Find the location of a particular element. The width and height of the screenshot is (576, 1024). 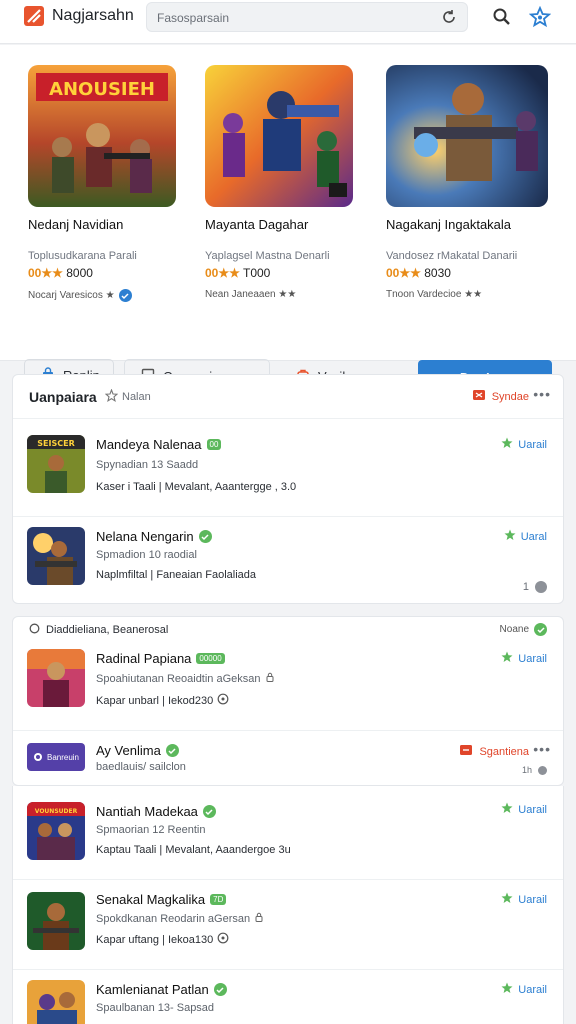

item-name: Nantiah Madekaa is located at coordinates (156, 811).